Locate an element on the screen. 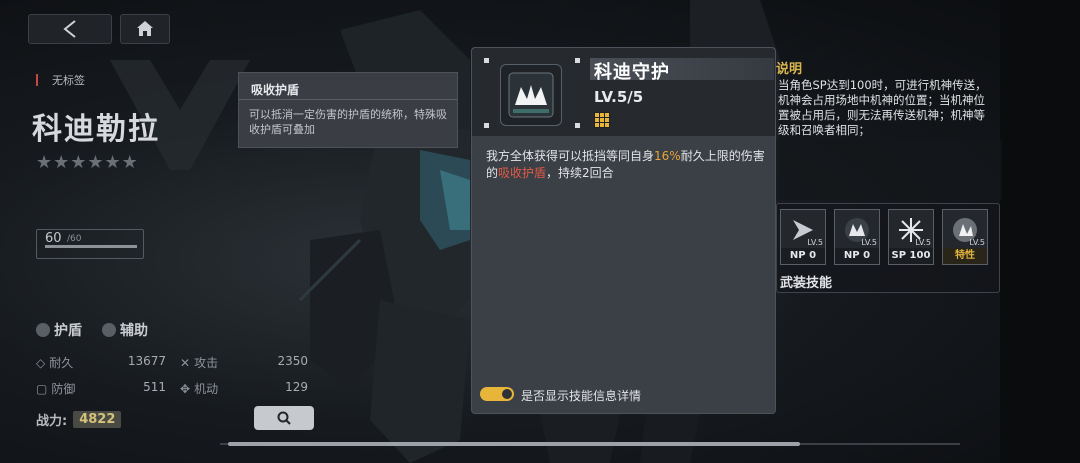  magnifier-icon is located at coordinates (284, 418).